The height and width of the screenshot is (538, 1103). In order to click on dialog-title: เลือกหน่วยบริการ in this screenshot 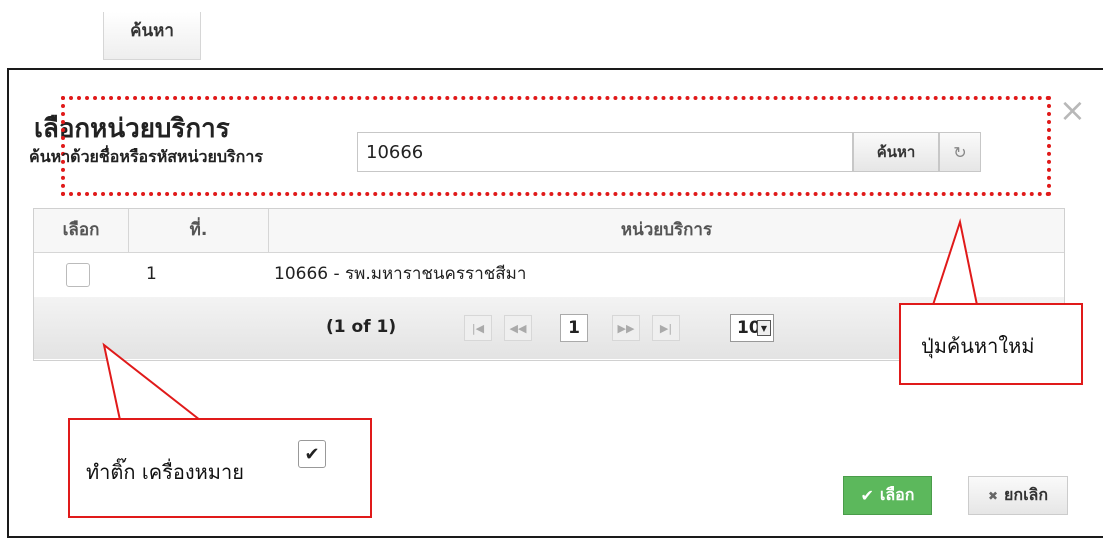, I will do `click(132, 129)`.